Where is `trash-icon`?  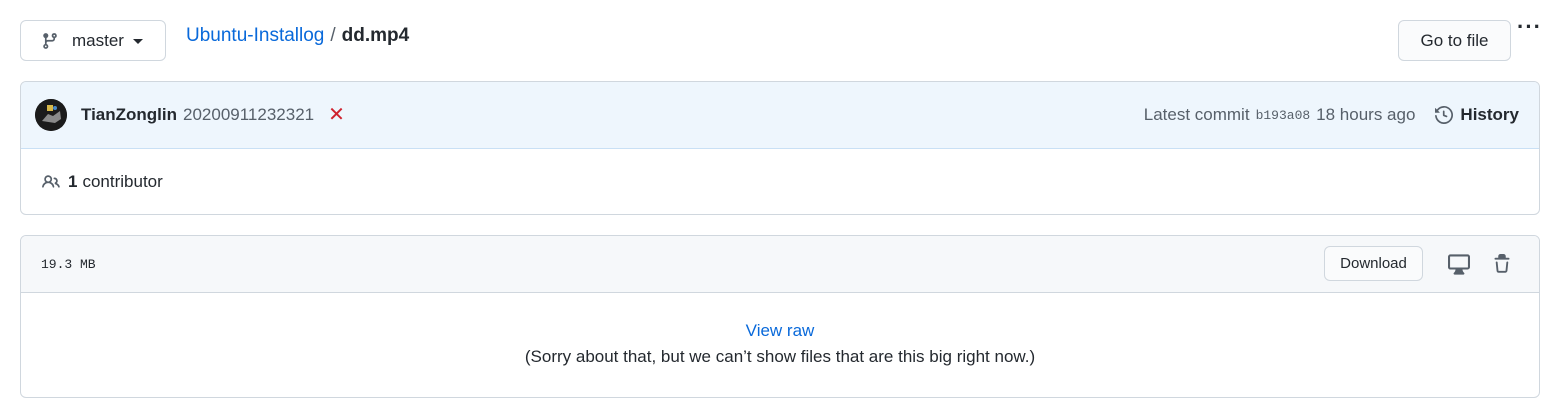
trash-icon is located at coordinates (1502, 264).